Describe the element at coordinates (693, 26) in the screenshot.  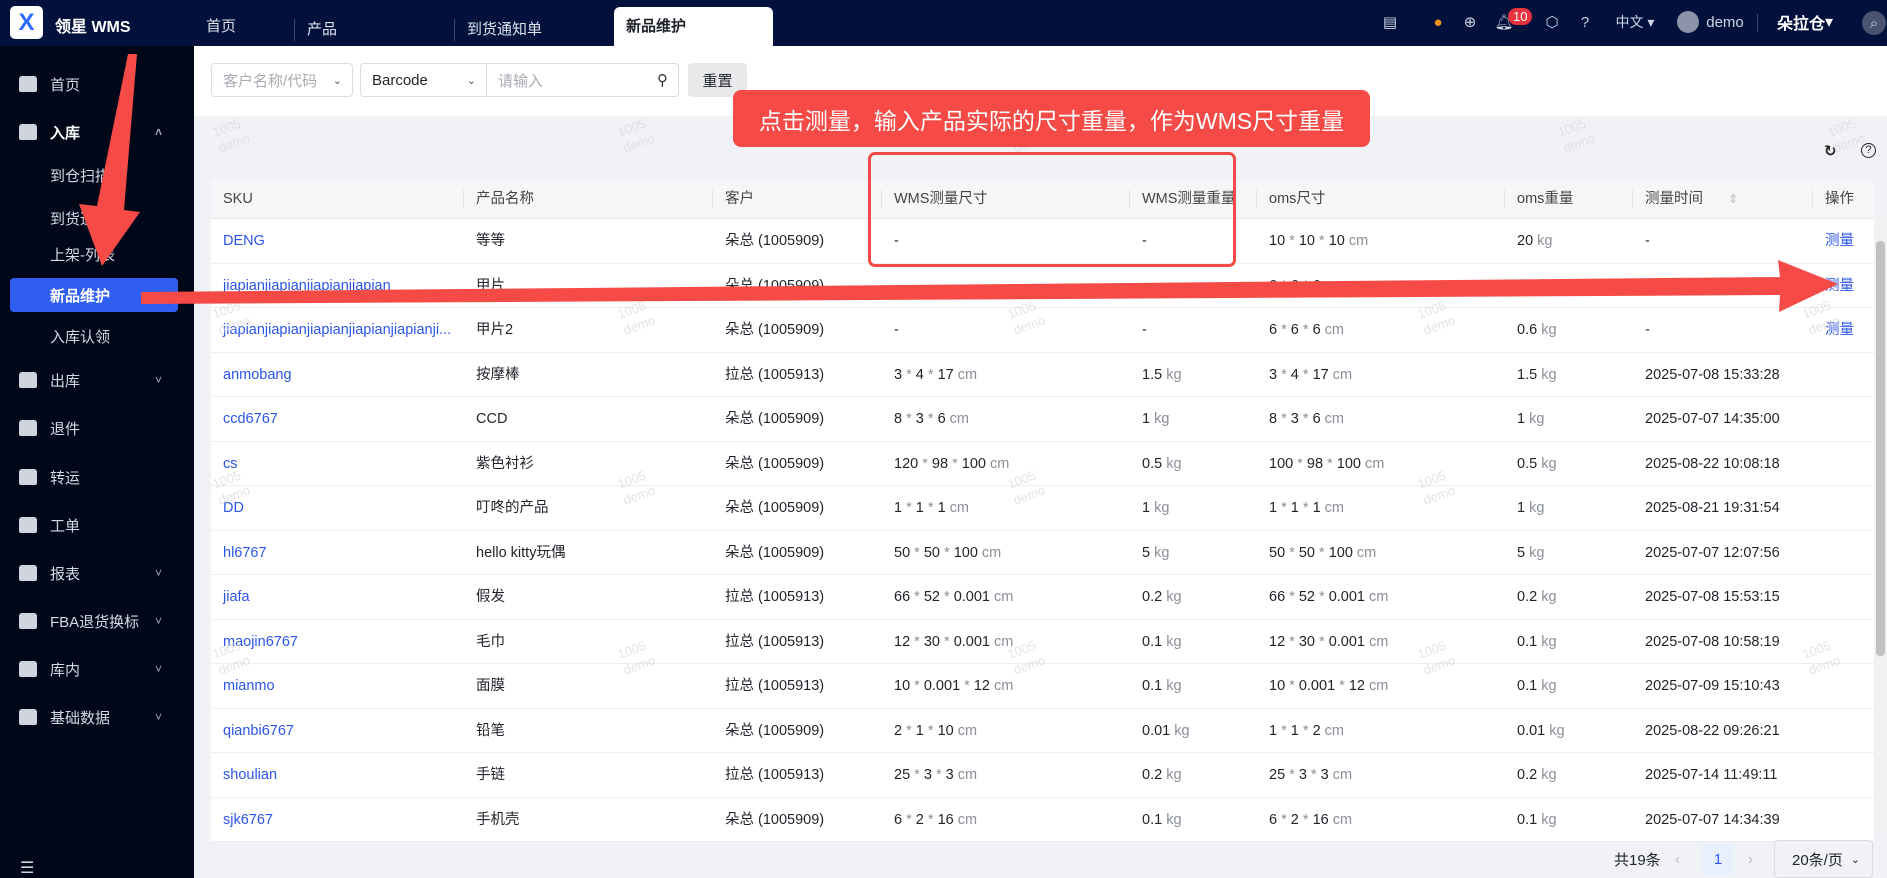
I see `tab-new-product-maintenance: 新品维护` at that location.